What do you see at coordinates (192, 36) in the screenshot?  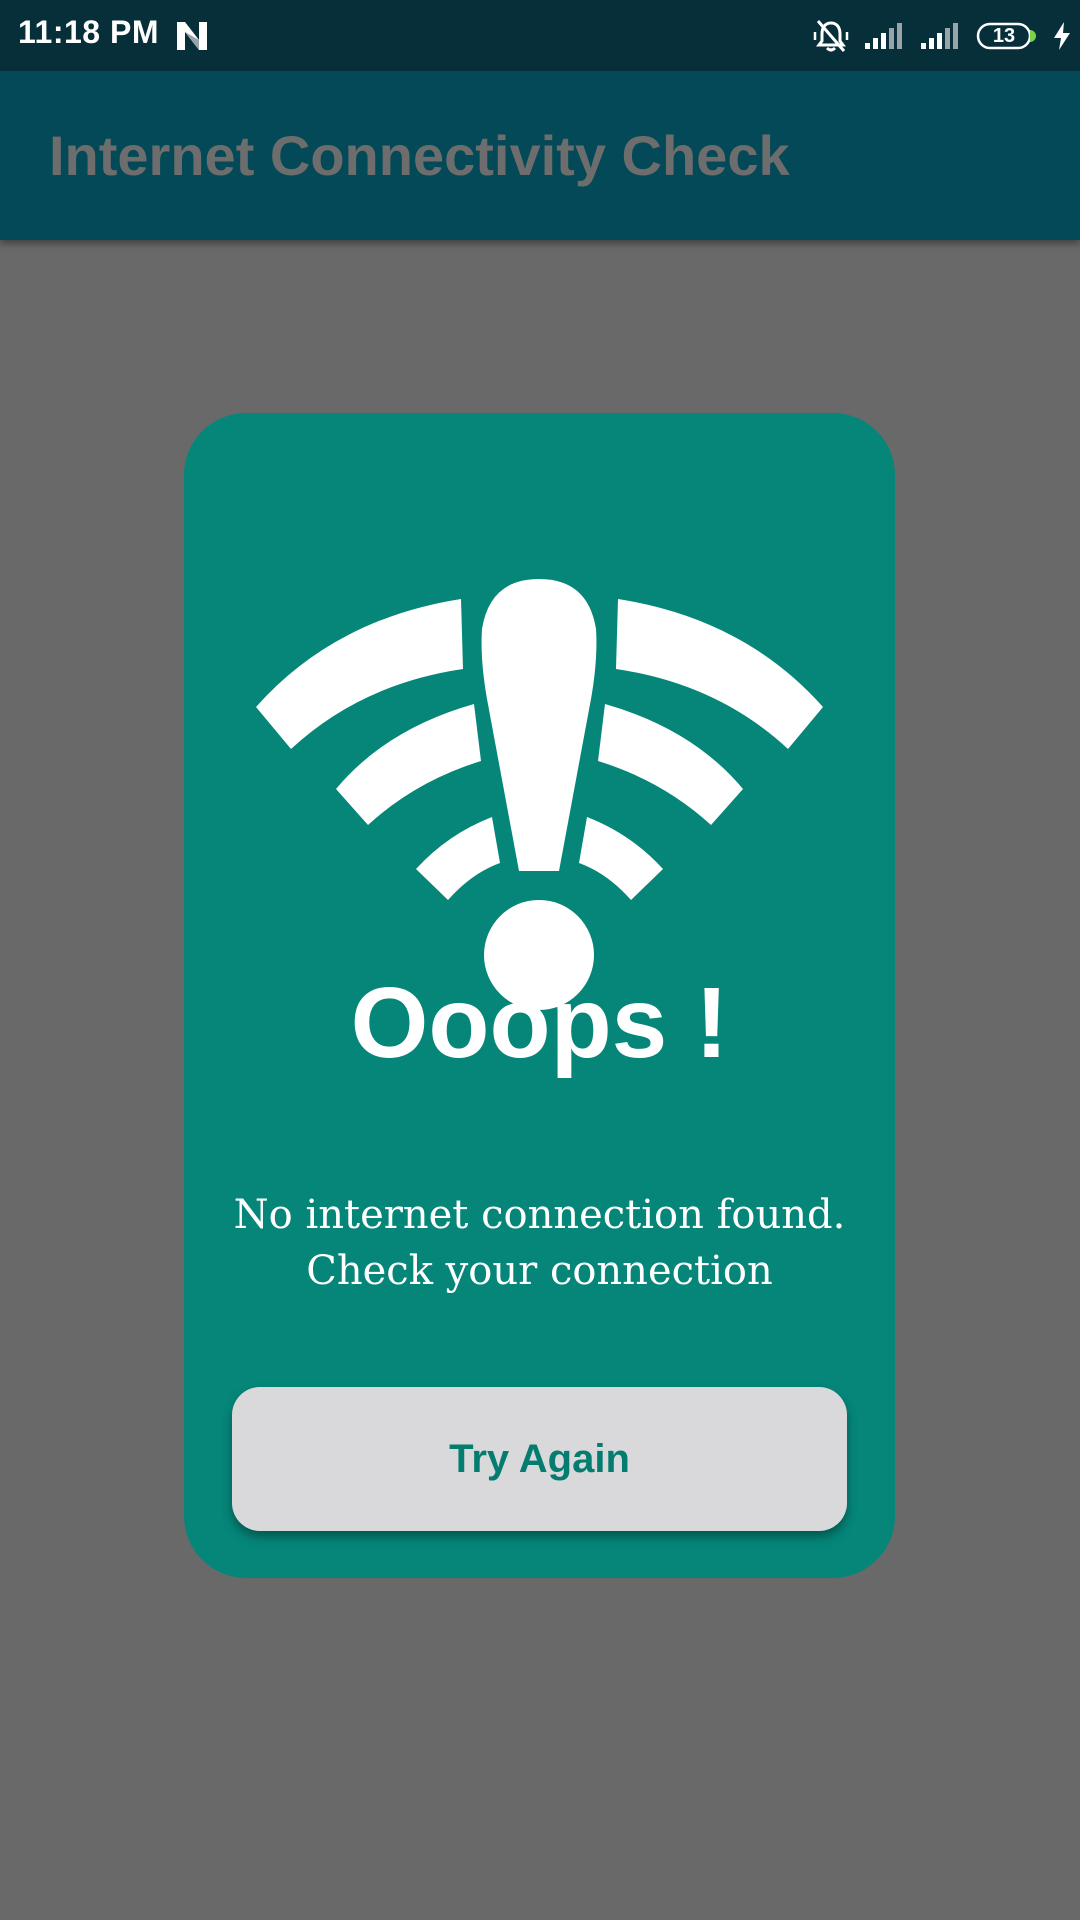 I see `n-notification-icon` at bounding box center [192, 36].